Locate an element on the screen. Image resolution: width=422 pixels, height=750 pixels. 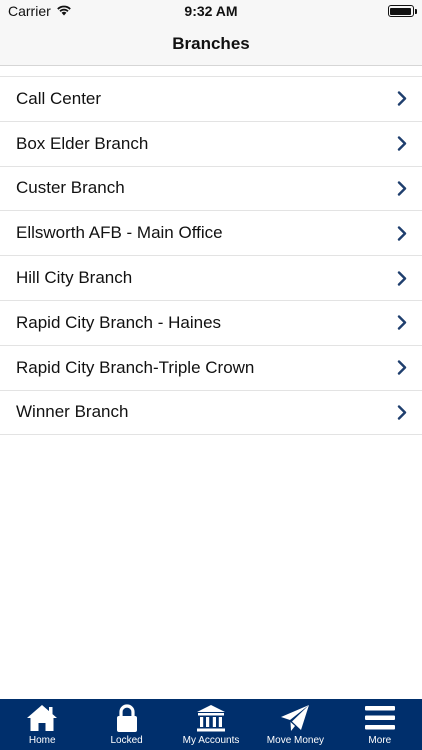
carrier-label: Carrier is located at coordinates (29, 11).